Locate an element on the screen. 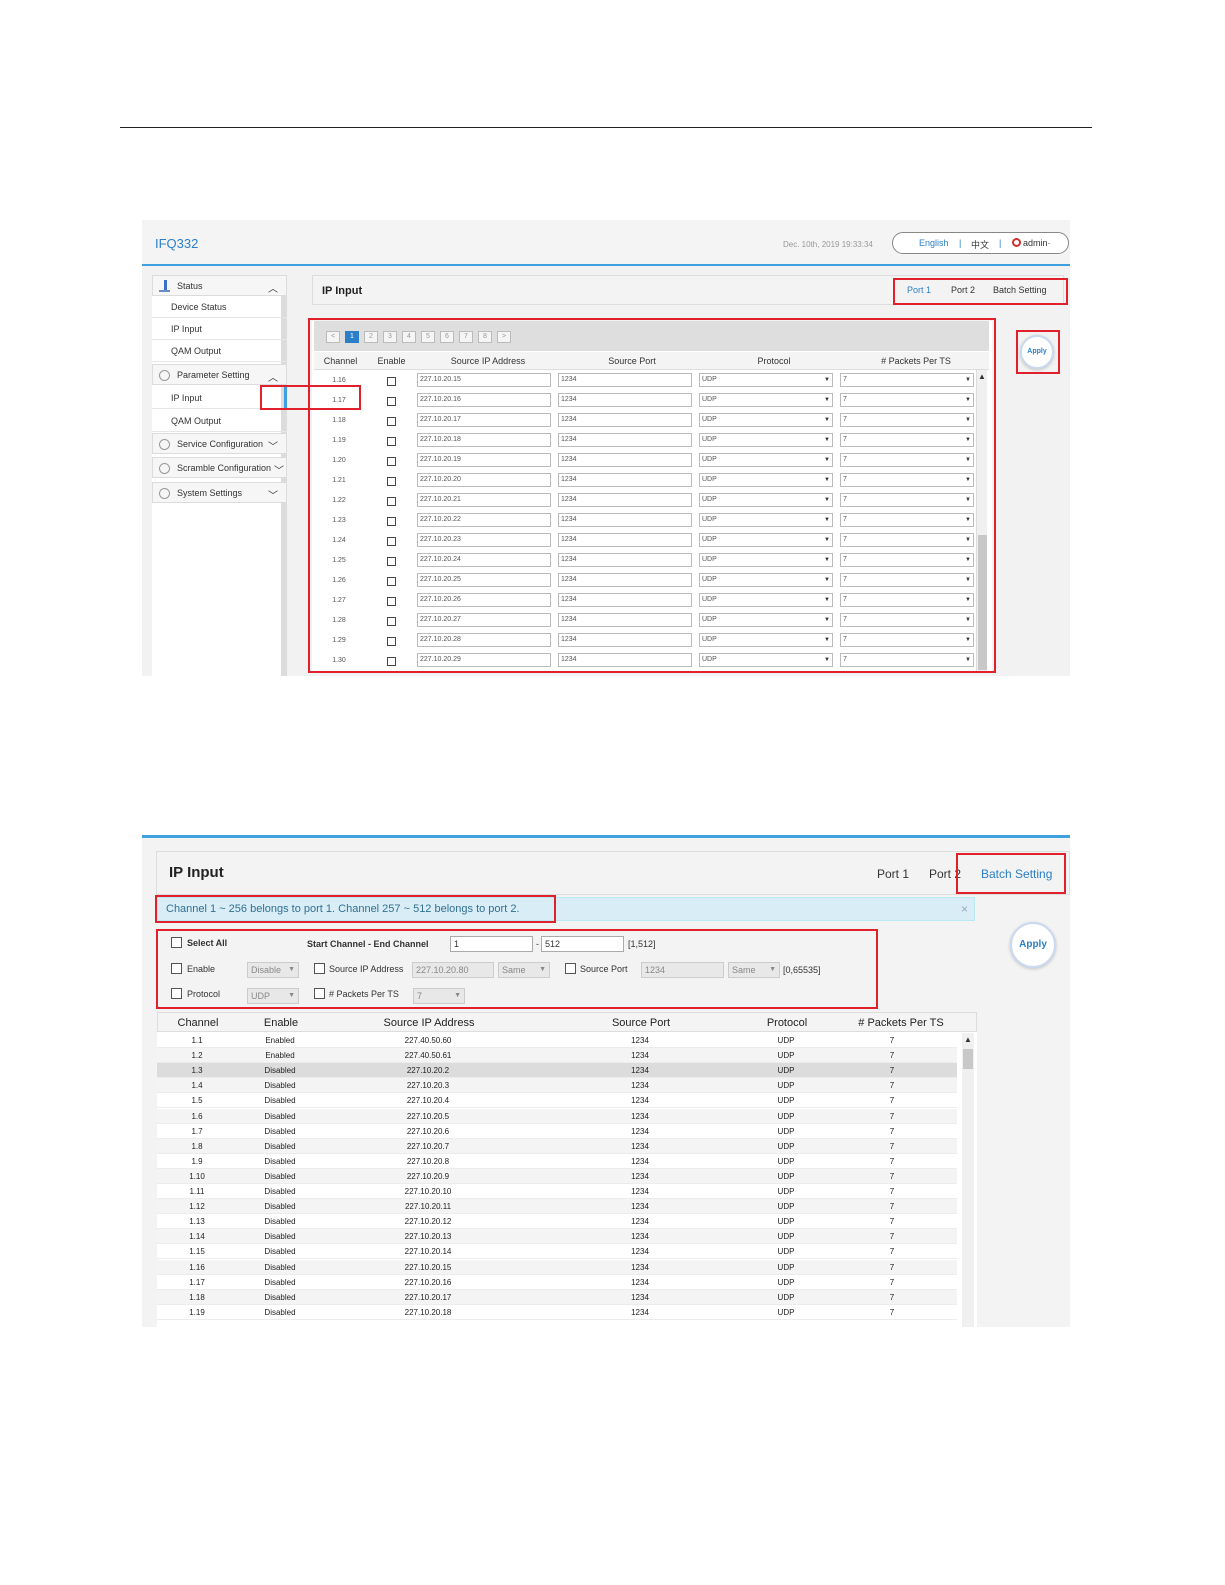 The height and width of the screenshot is (1585, 1225). sidebar-group-service-configuration: Service Configuration ﹀ is located at coordinates (219, 443).